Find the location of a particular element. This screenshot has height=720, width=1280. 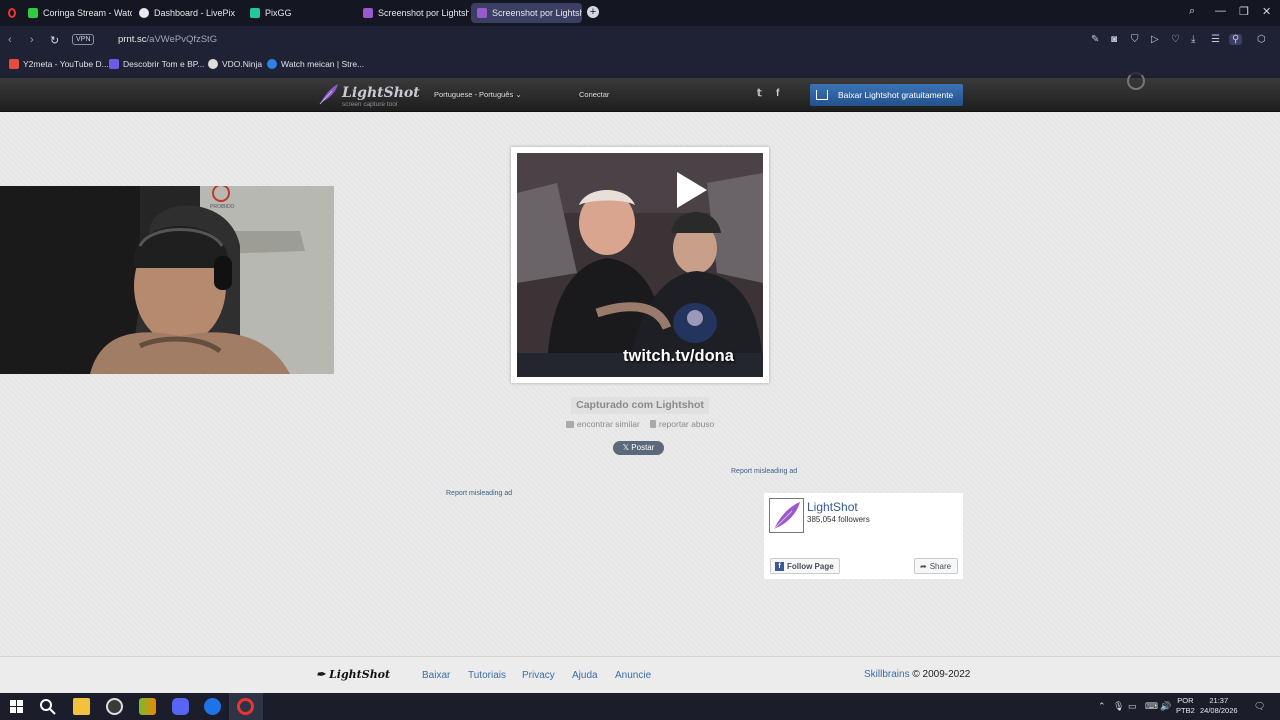

language-indicator: POR PTB2 is located at coordinates (1185, 706).